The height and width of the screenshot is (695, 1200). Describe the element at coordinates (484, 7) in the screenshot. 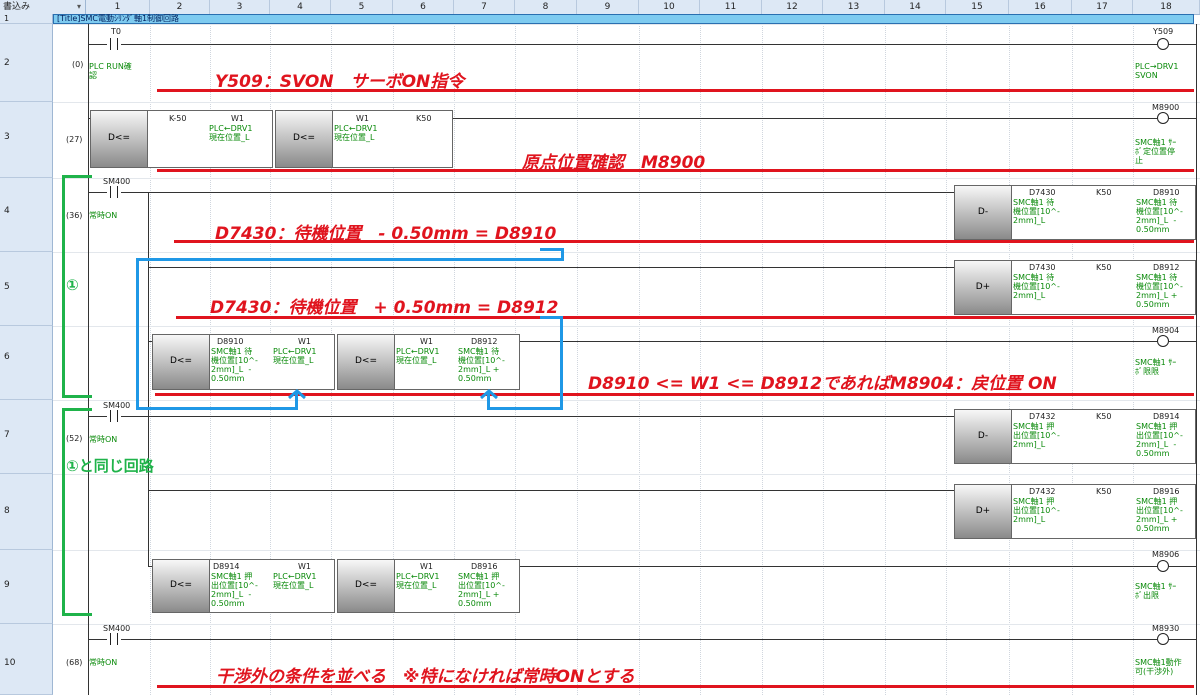

I see `column-number: 7` at that location.